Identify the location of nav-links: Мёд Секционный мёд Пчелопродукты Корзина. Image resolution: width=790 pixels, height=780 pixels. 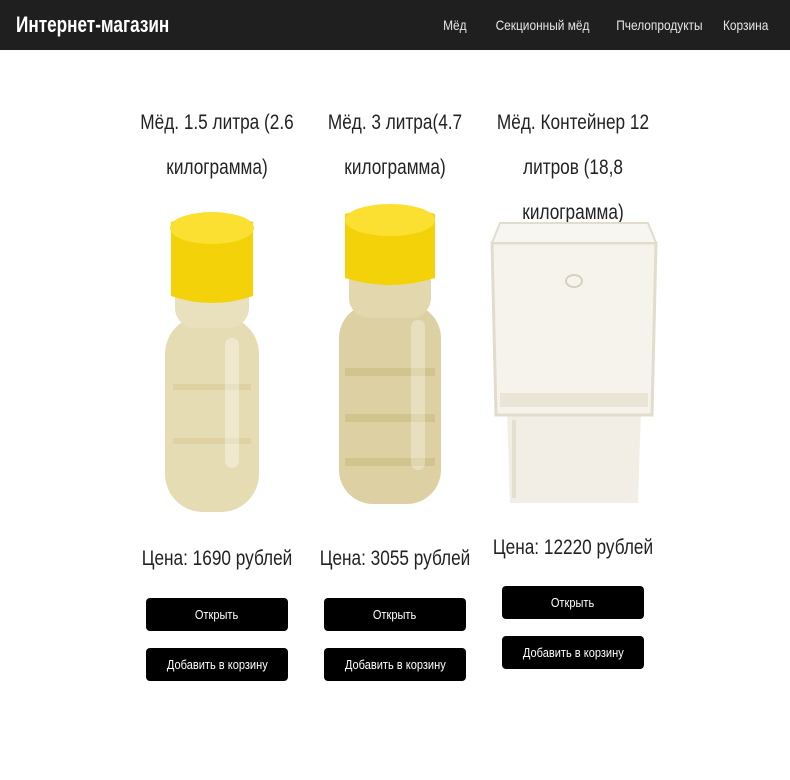
(603, 25).